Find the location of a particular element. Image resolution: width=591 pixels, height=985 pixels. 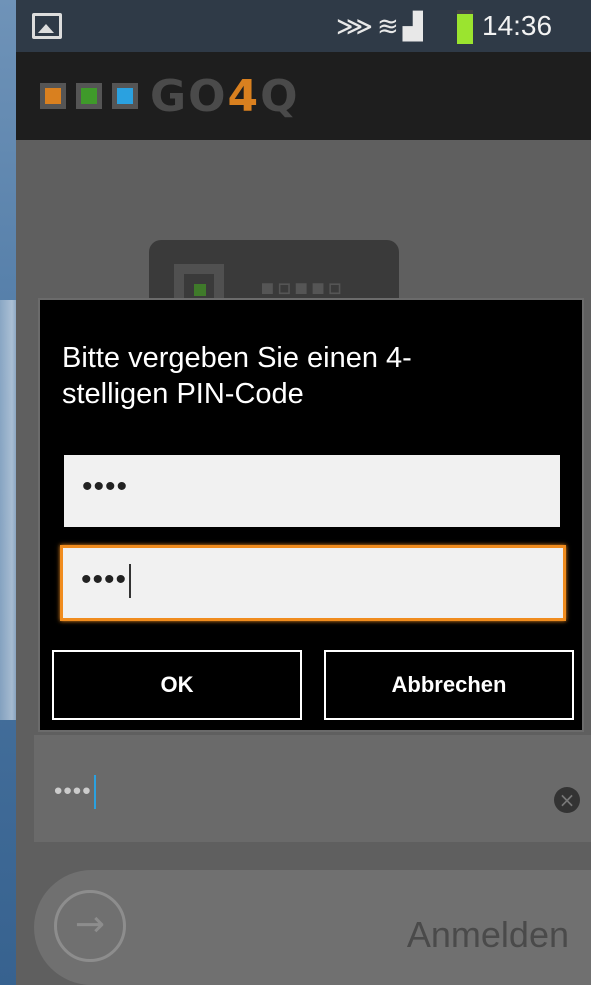

logo-square-orange is located at coordinates (53, 96).